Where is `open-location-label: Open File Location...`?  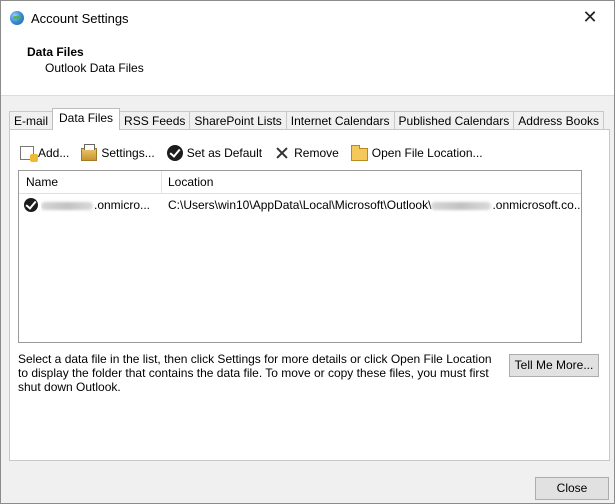 open-location-label: Open File Location... is located at coordinates (427, 153).